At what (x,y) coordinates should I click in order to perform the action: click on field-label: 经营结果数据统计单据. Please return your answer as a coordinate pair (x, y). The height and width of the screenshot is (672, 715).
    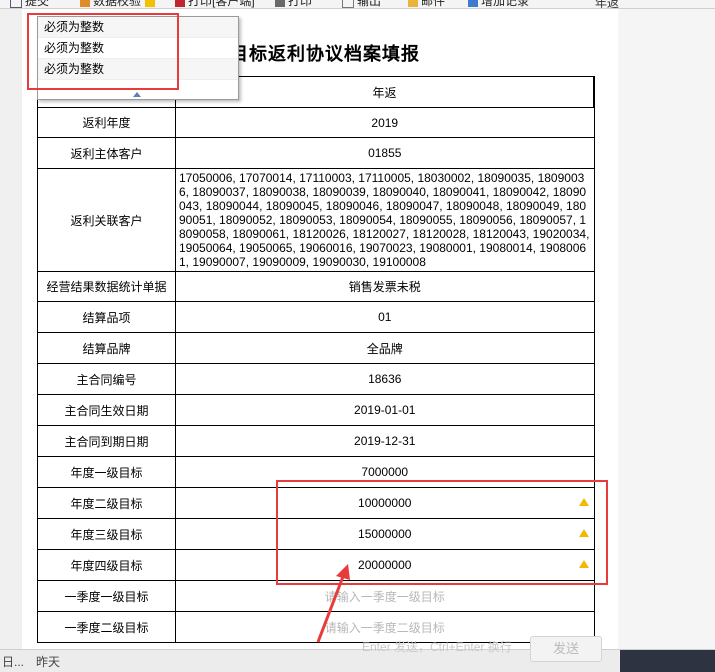
    Looking at the image, I should click on (106, 286).